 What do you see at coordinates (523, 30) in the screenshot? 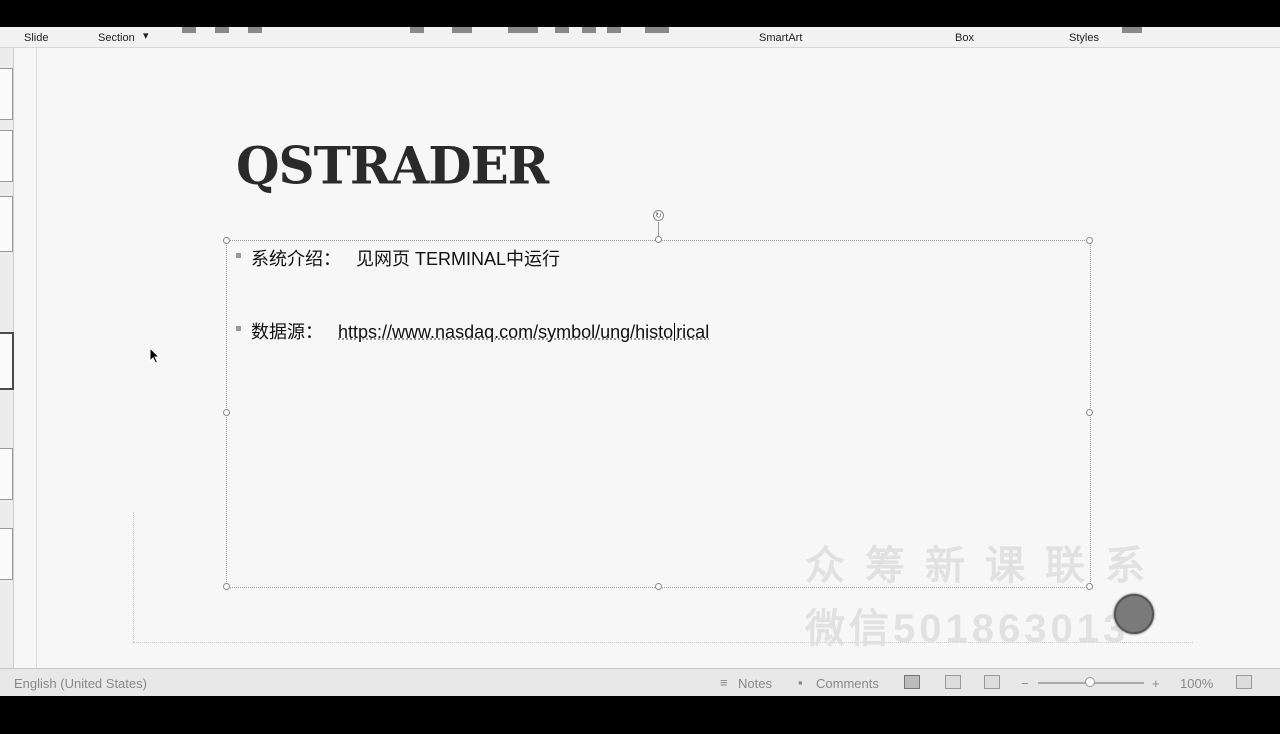
I see `bullets-icon` at bounding box center [523, 30].